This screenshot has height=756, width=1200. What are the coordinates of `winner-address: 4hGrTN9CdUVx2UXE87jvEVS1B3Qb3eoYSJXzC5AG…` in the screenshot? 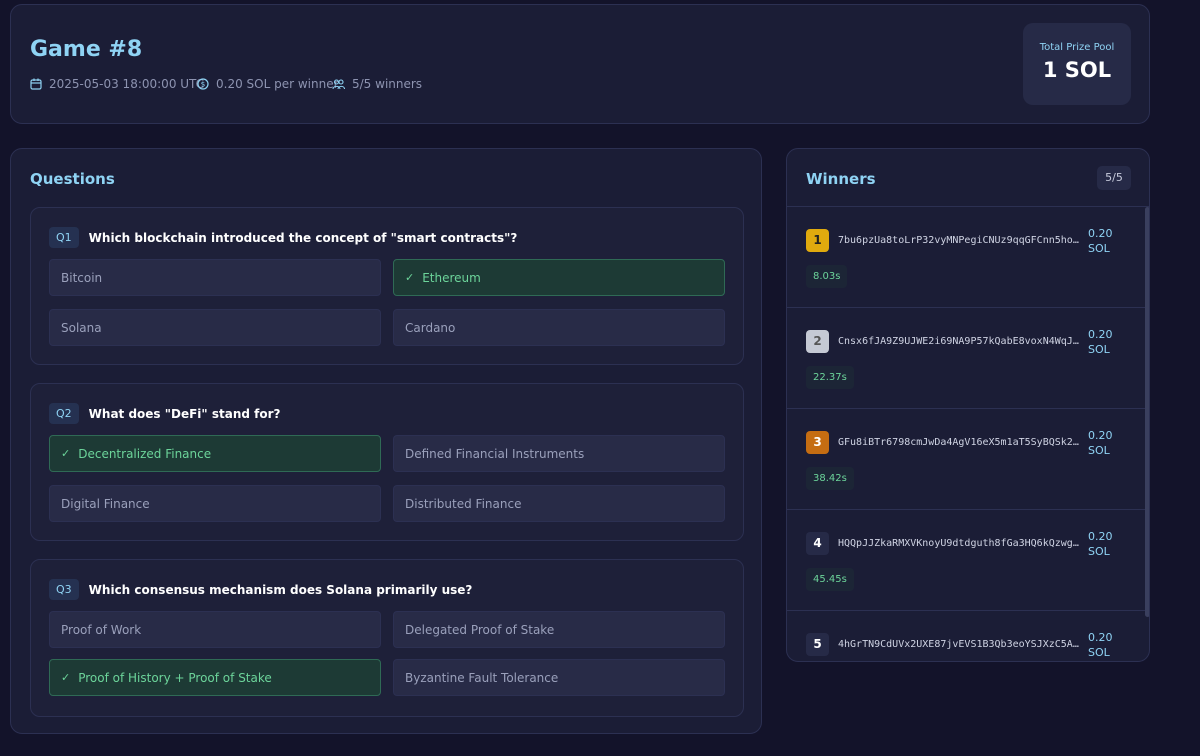 It's located at (959, 644).